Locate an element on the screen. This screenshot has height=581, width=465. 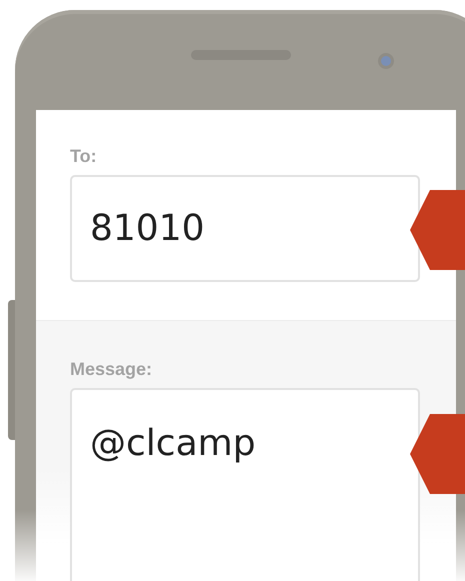
recipient-input-field: 81010 is located at coordinates (245, 228).